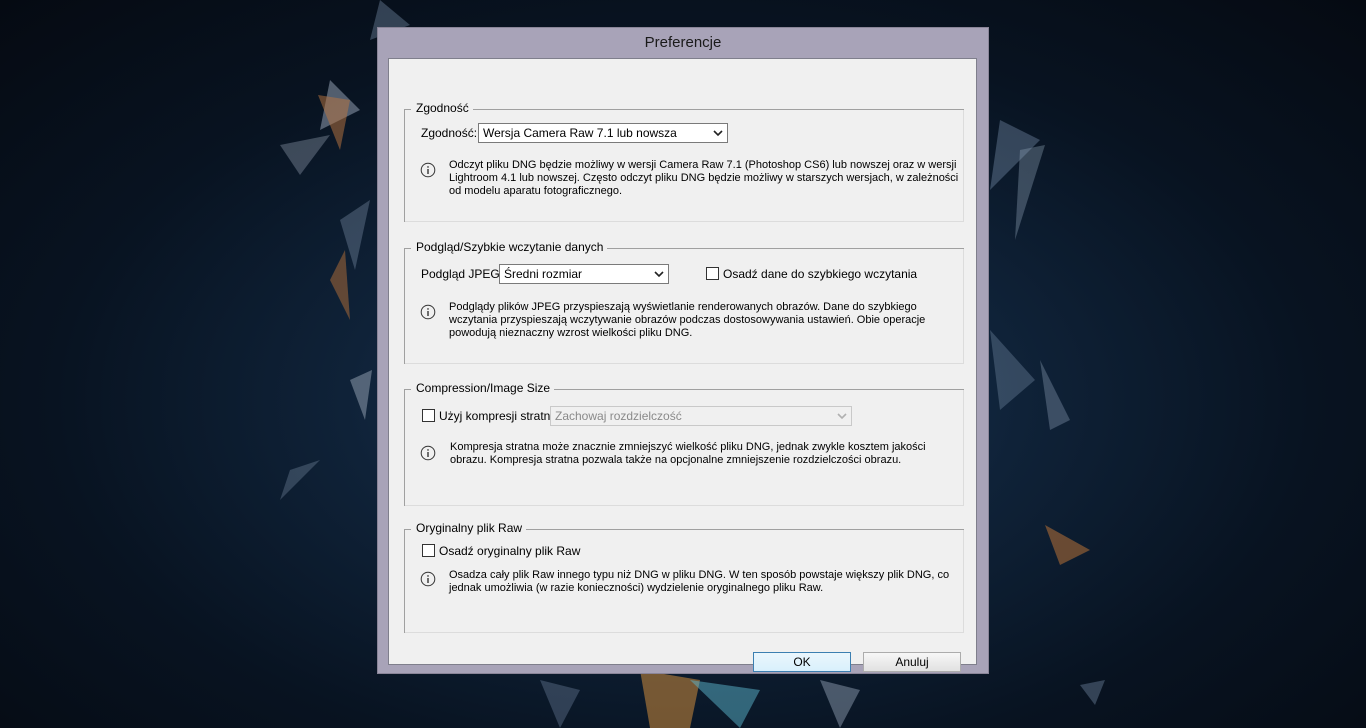  What do you see at coordinates (912, 662) in the screenshot?
I see `cancel-button: Anuluj` at bounding box center [912, 662].